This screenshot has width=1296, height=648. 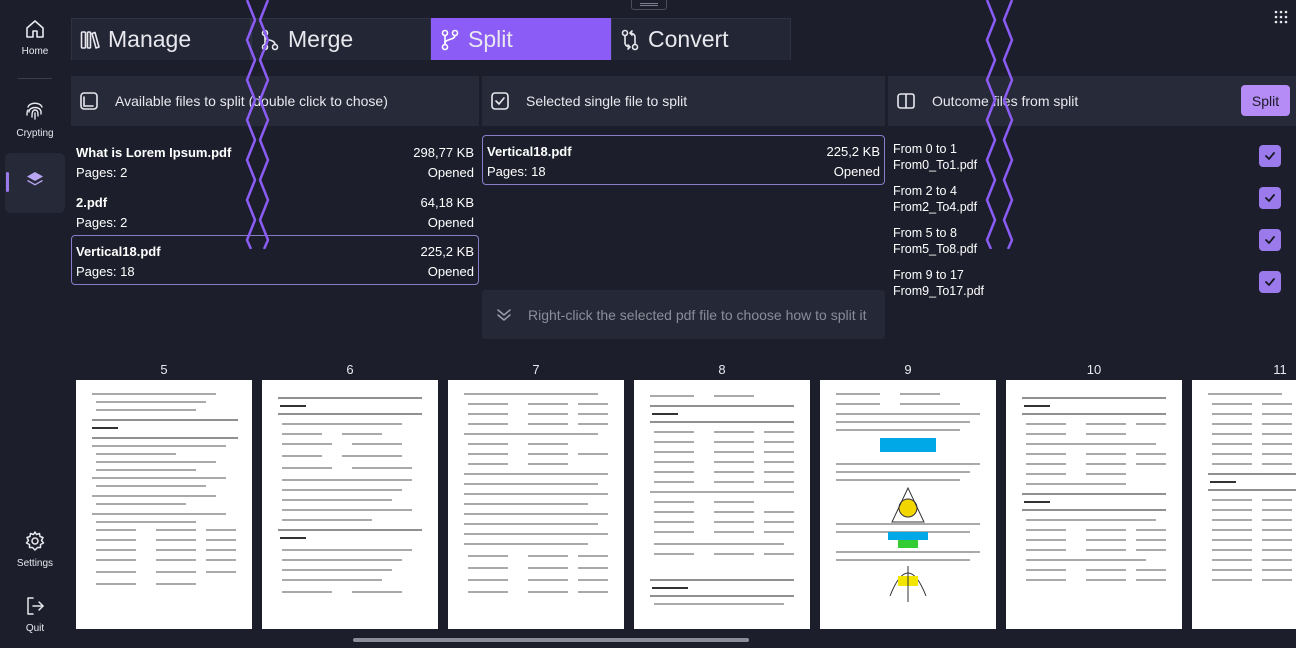 What do you see at coordinates (938, 283) in the screenshot?
I see `outcome-item: From 9 to 17 From9_To17.pdf` at bounding box center [938, 283].